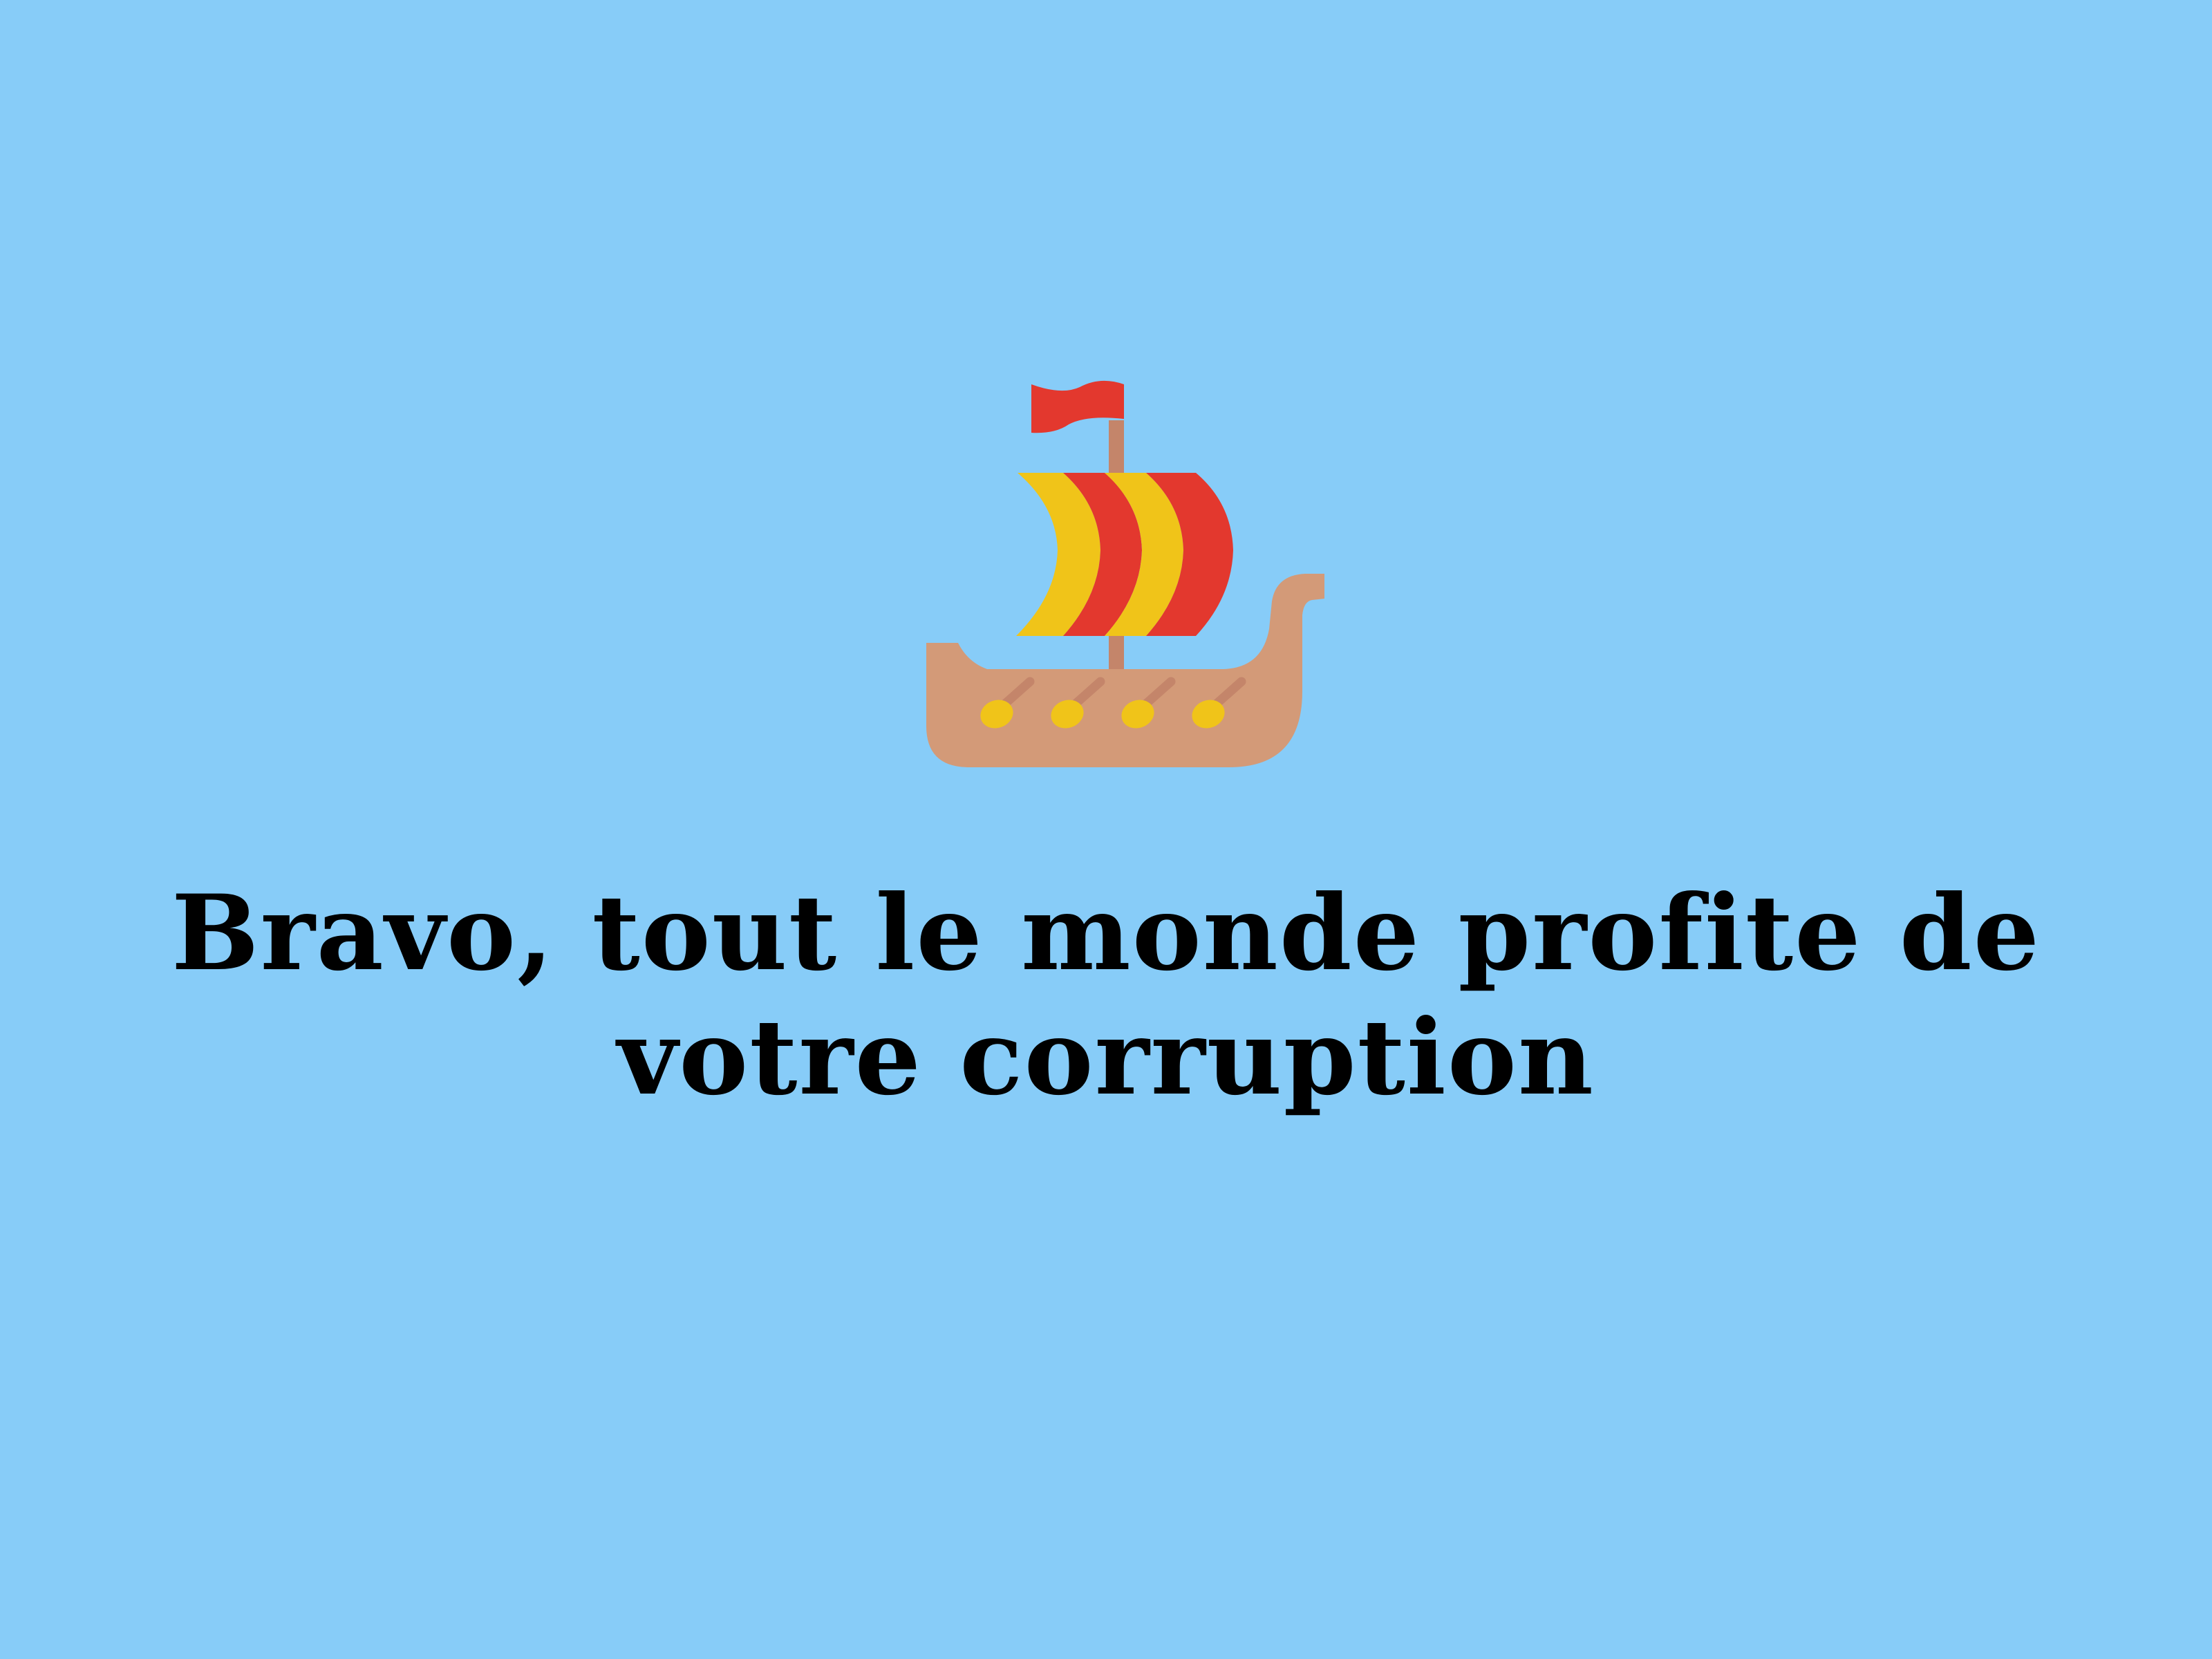  I want to click on viking-ship-icon, so click(1125, 574).